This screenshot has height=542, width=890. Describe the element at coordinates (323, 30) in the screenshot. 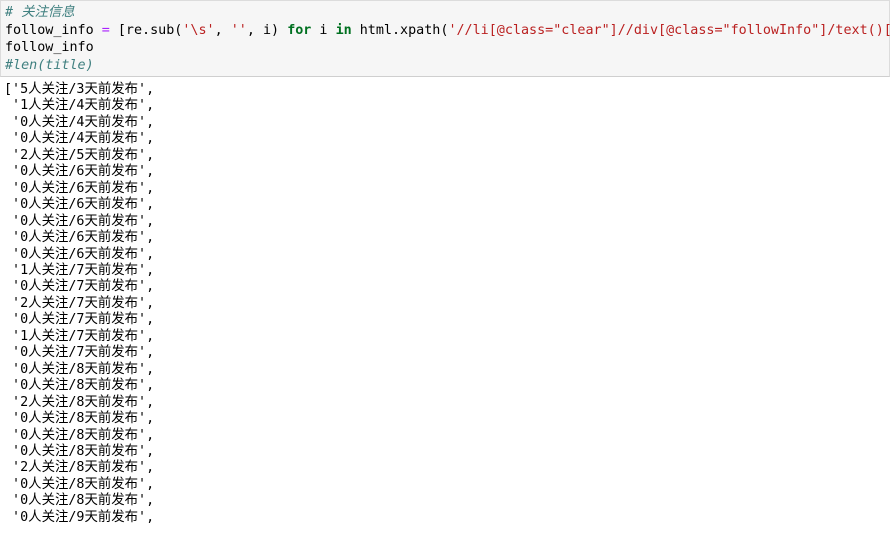

I see `loop-var: i` at that location.